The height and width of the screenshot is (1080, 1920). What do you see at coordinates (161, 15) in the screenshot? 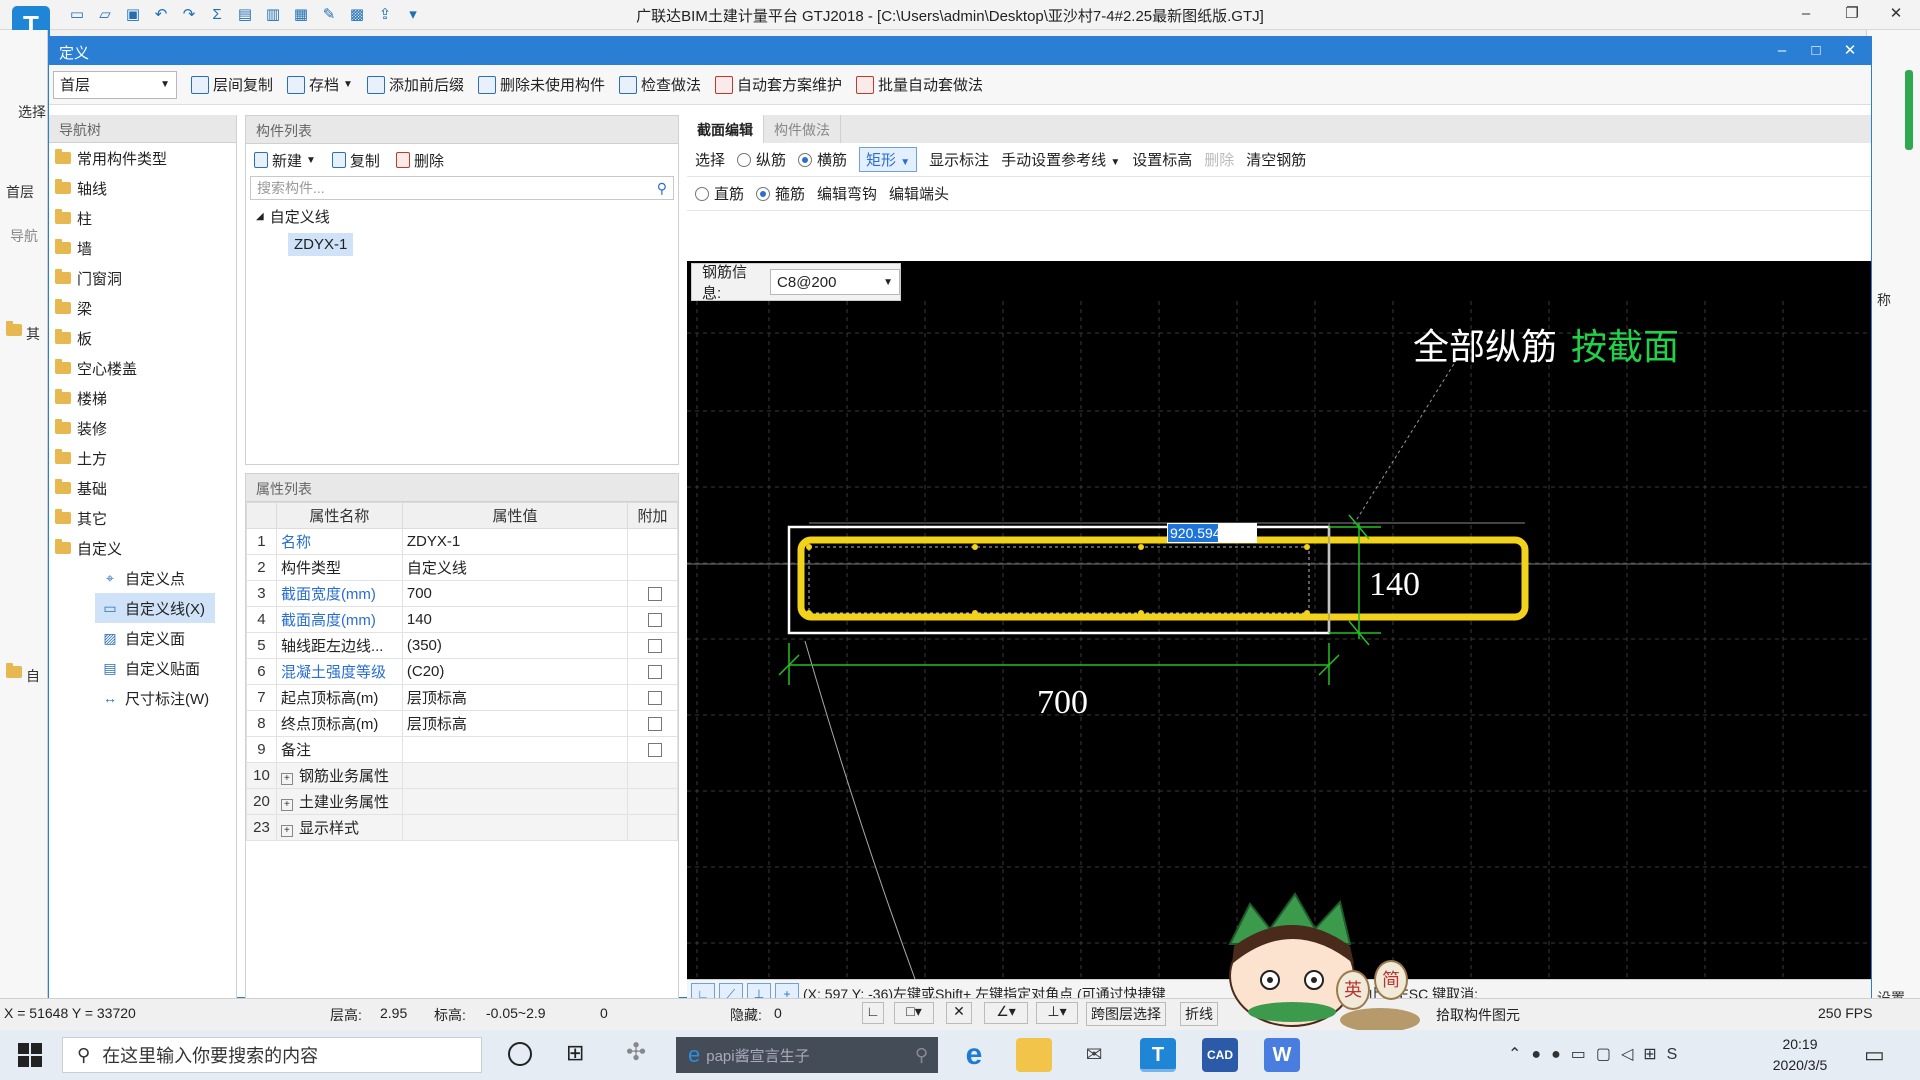
I see `undo-icon: ↶` at bounding box center [161, 15].